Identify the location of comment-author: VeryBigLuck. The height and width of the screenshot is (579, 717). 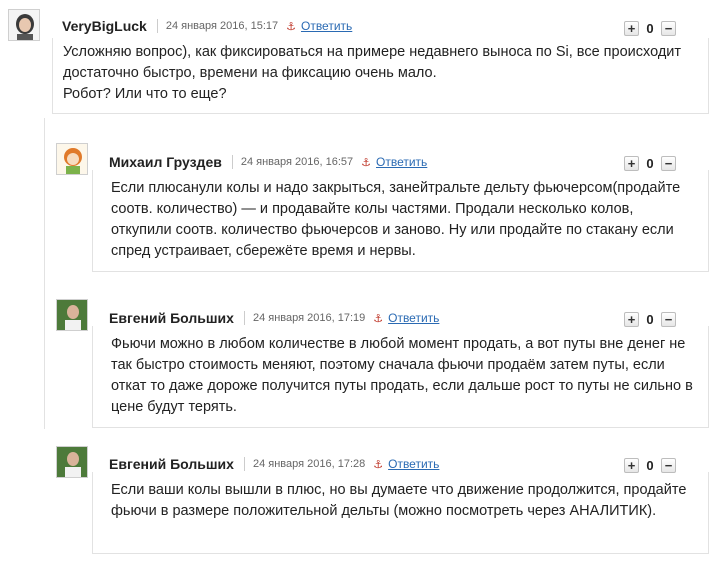
(104, 26).